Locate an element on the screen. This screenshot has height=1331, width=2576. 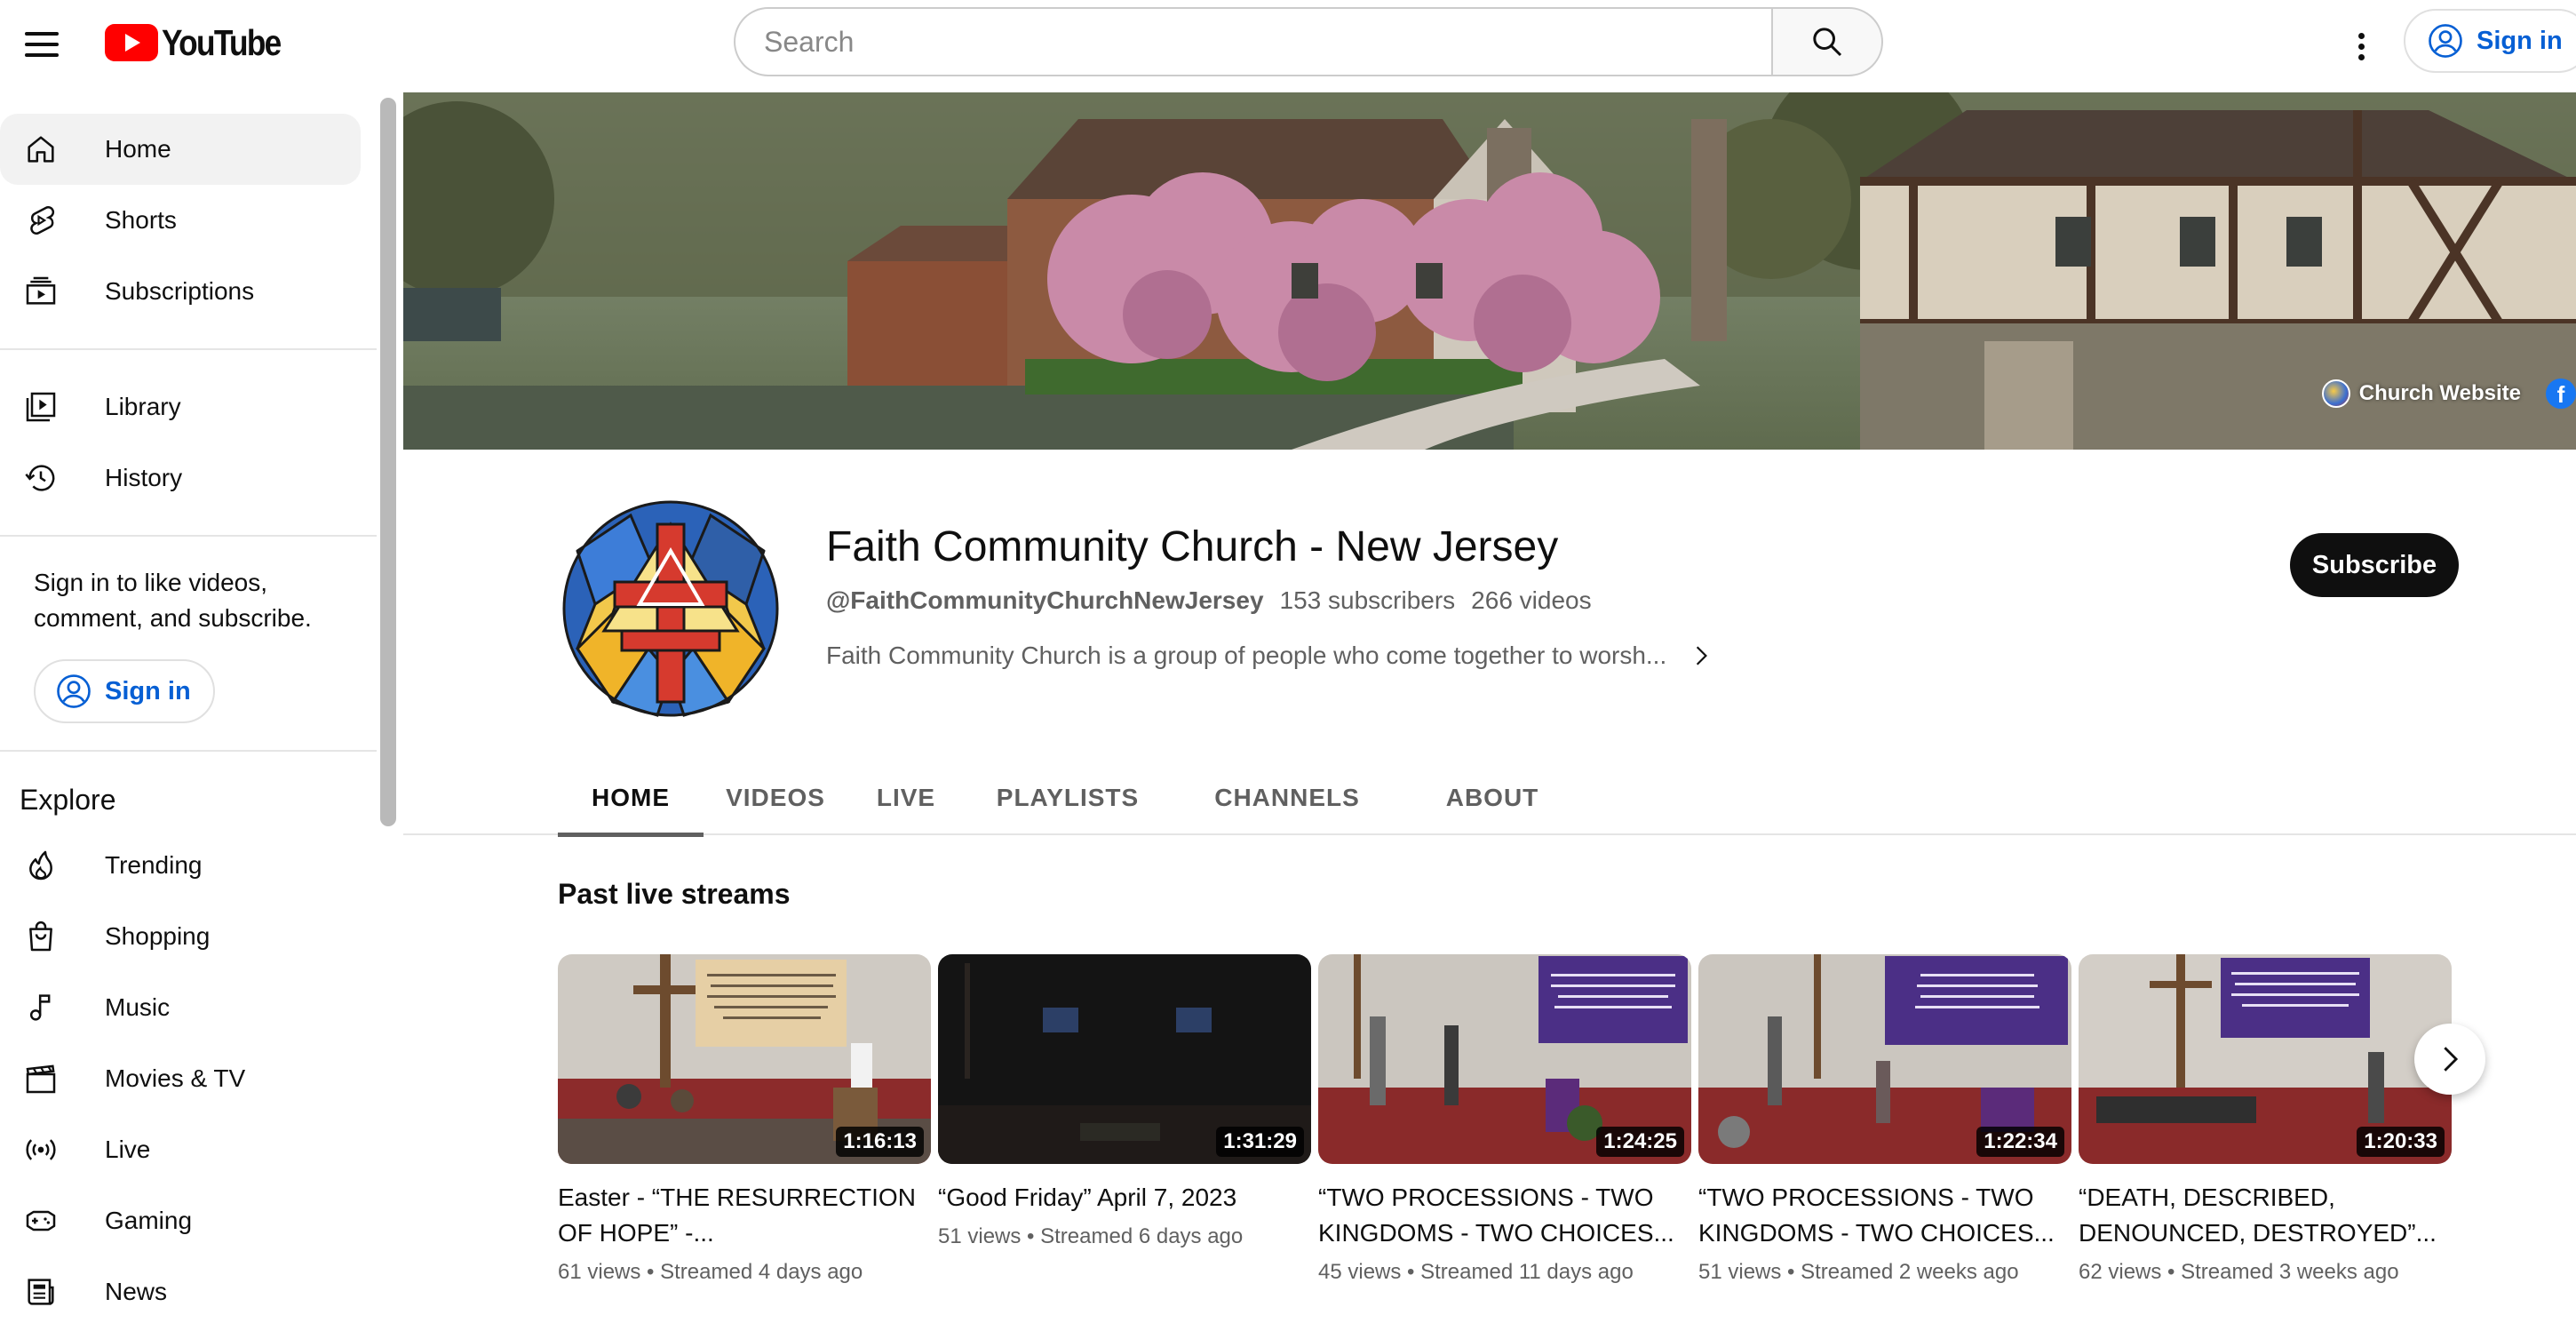
video-meta: 51 views • Streamed 6 days ago is located at coordinates (1091, 1236).